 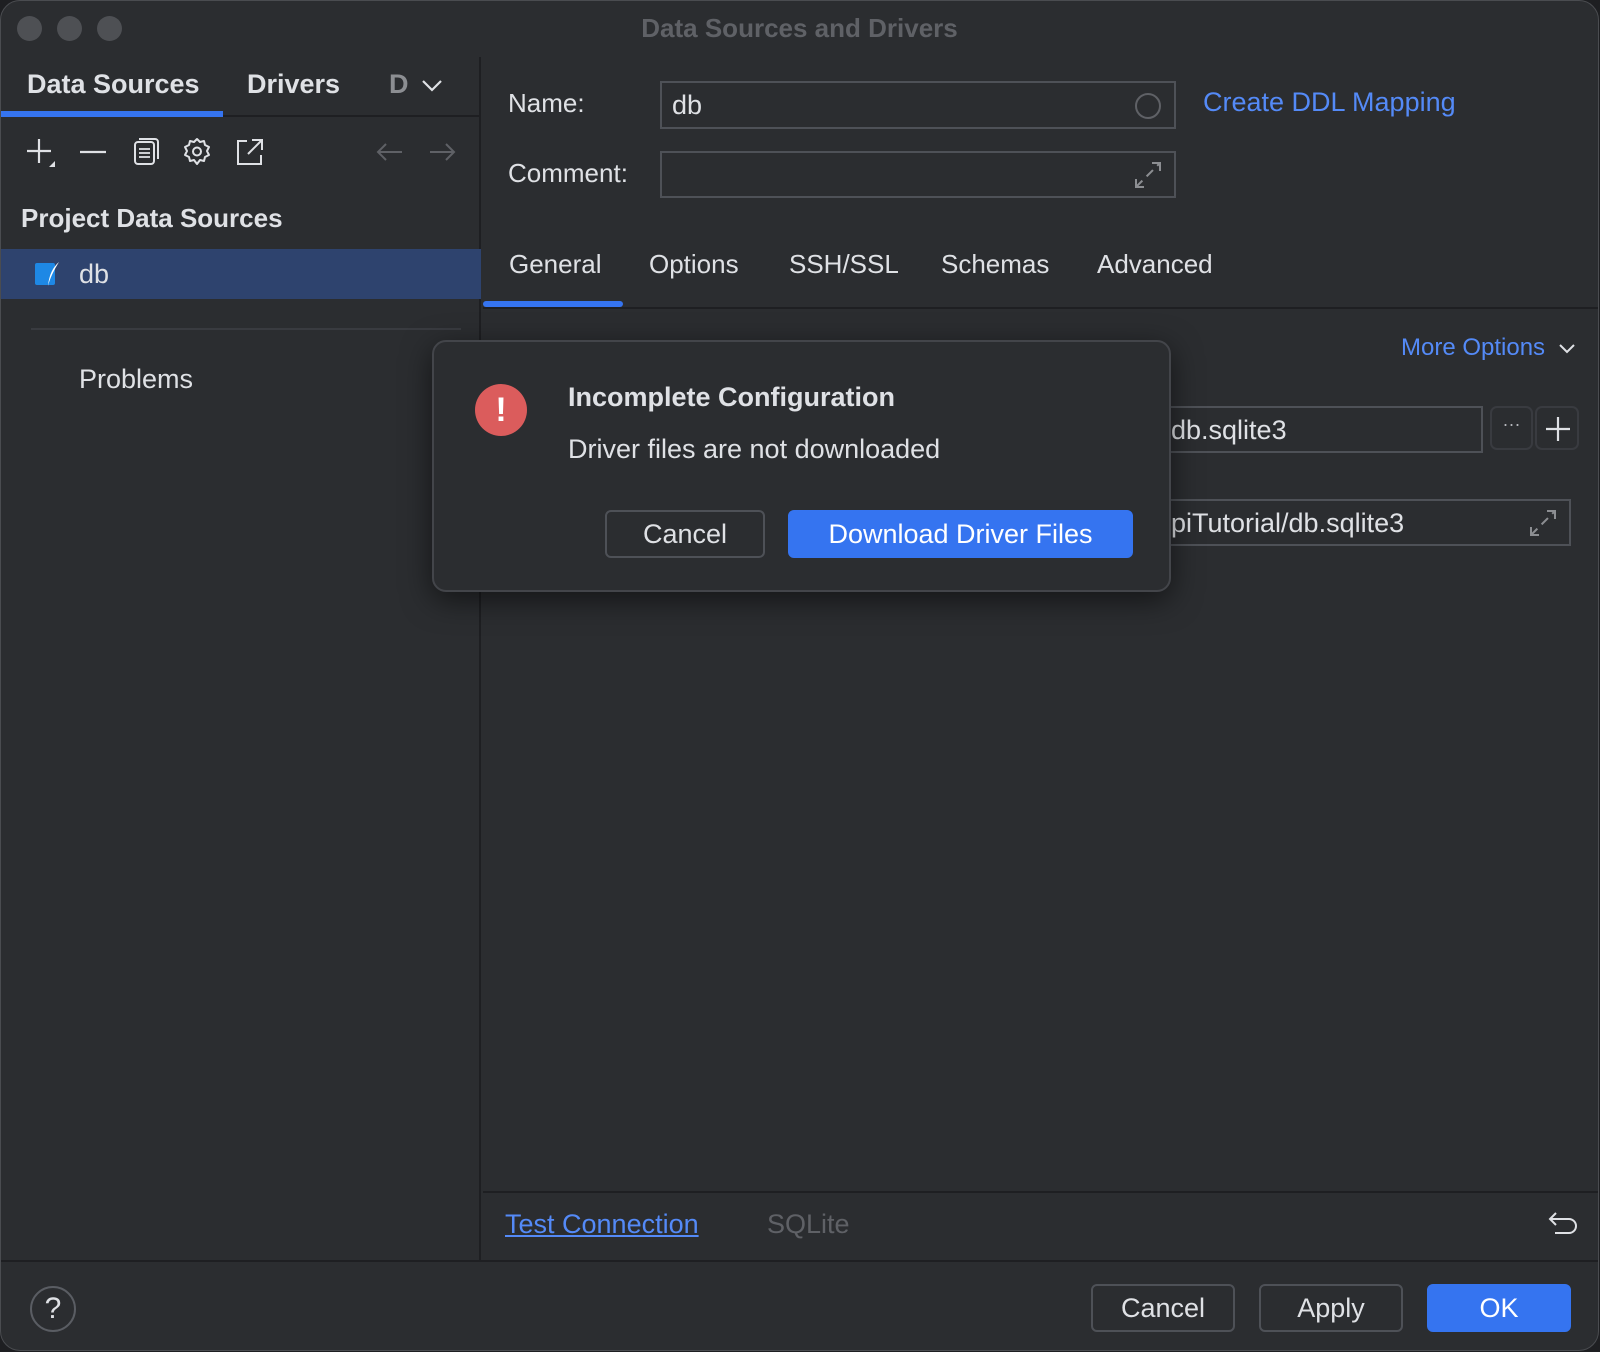 I want to click on title-bar: Data Sources and Drivers, so click(x=799, y=29).